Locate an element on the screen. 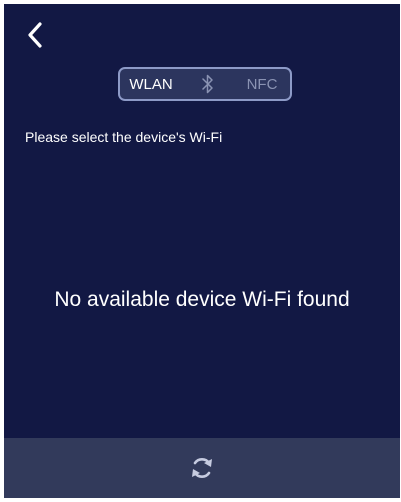  bluetooth-tab is located at coordinates (208, 84).